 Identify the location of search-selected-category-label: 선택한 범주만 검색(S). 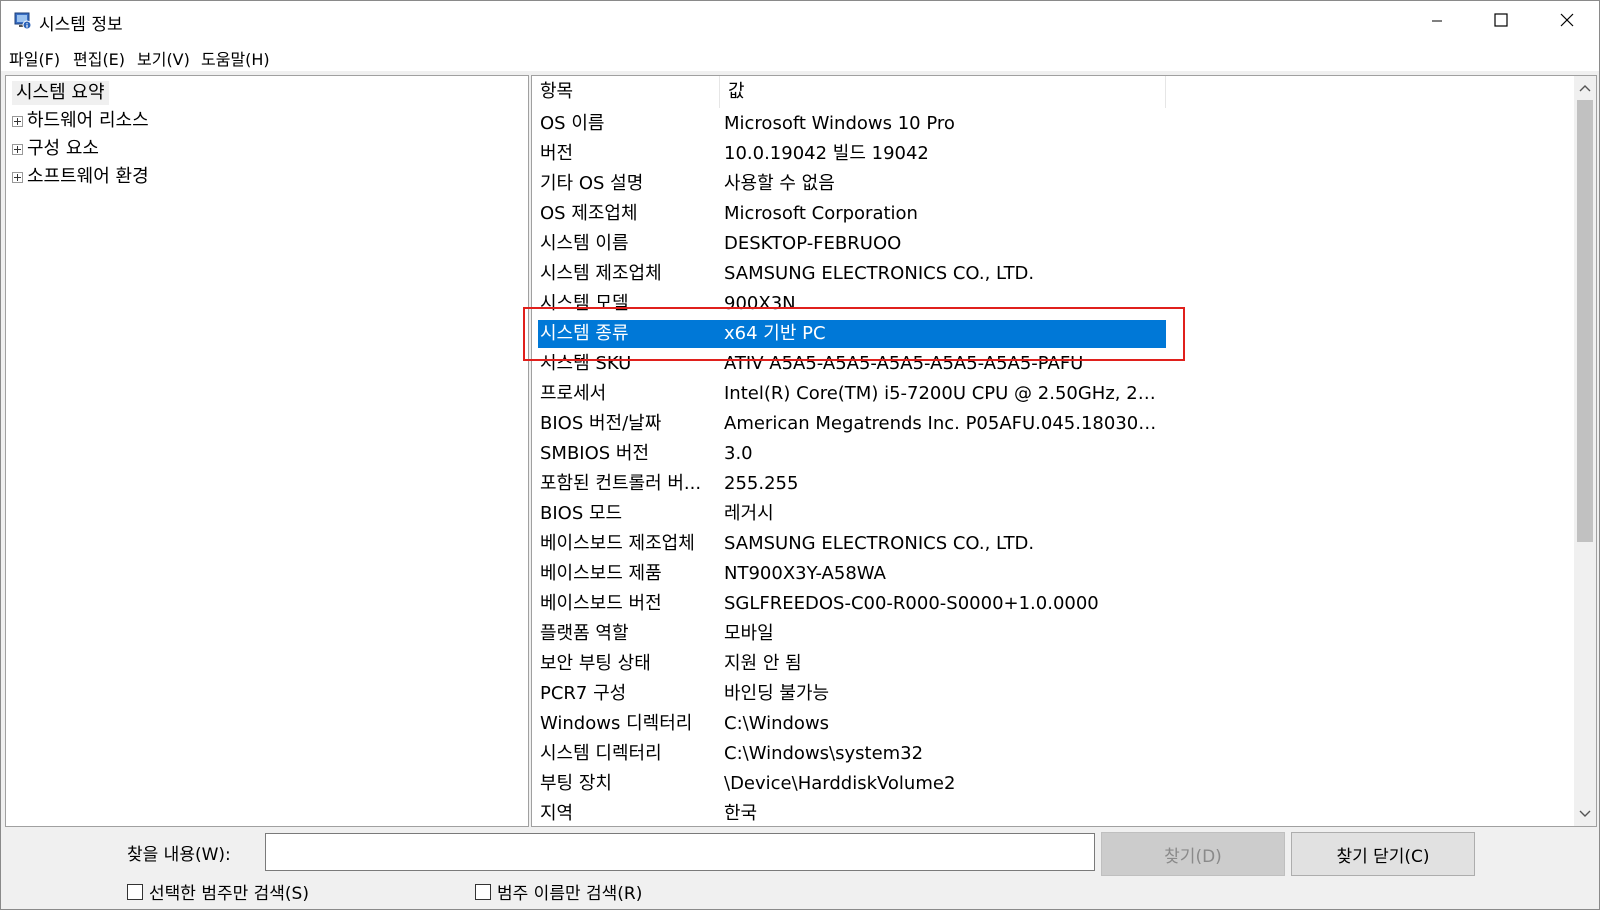
(229, 894).